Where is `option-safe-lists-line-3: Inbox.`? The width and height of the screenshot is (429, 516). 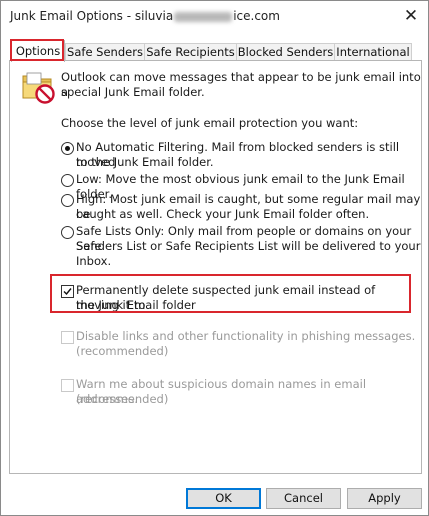
option-safe-lists-line-3: Inbox. is located at coordinates (94, 261).